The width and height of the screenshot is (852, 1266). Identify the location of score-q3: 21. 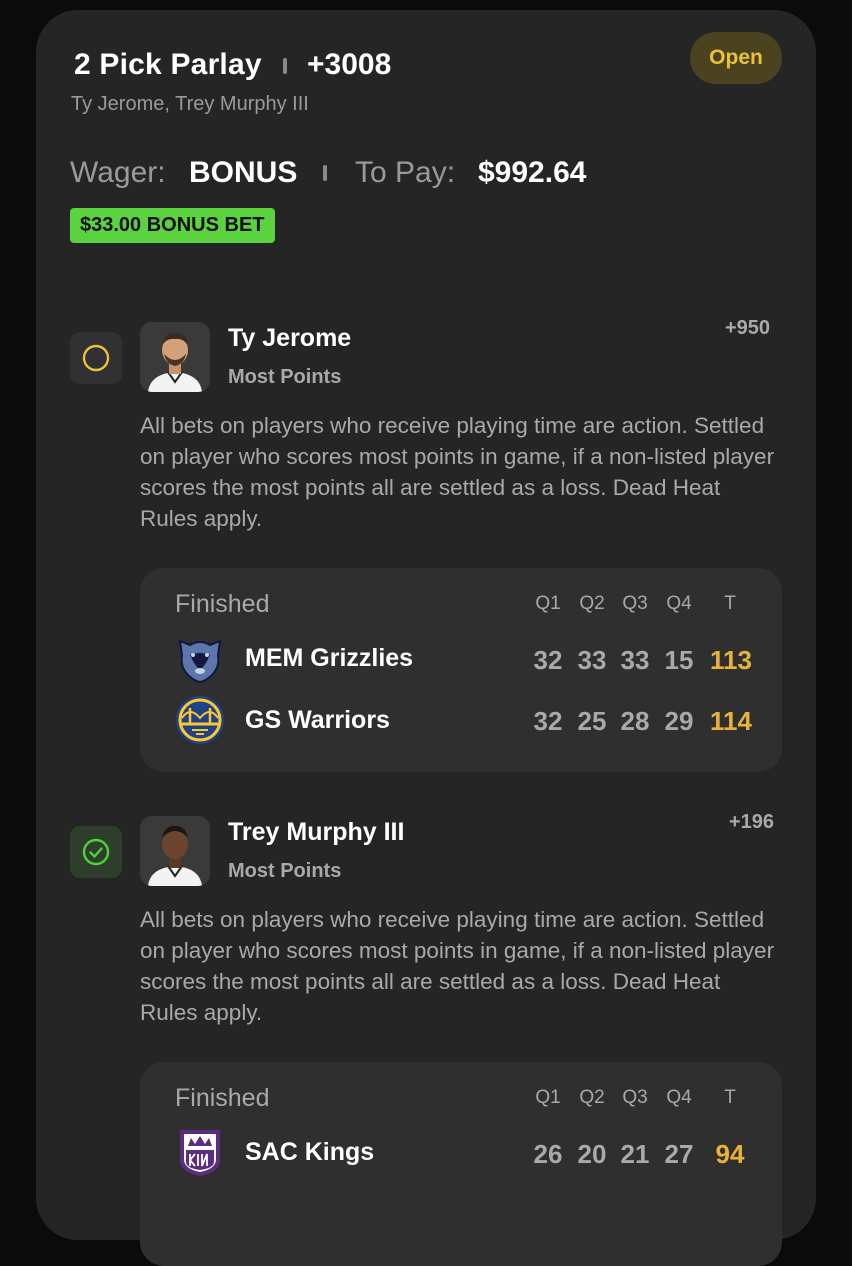
(635, 1154).